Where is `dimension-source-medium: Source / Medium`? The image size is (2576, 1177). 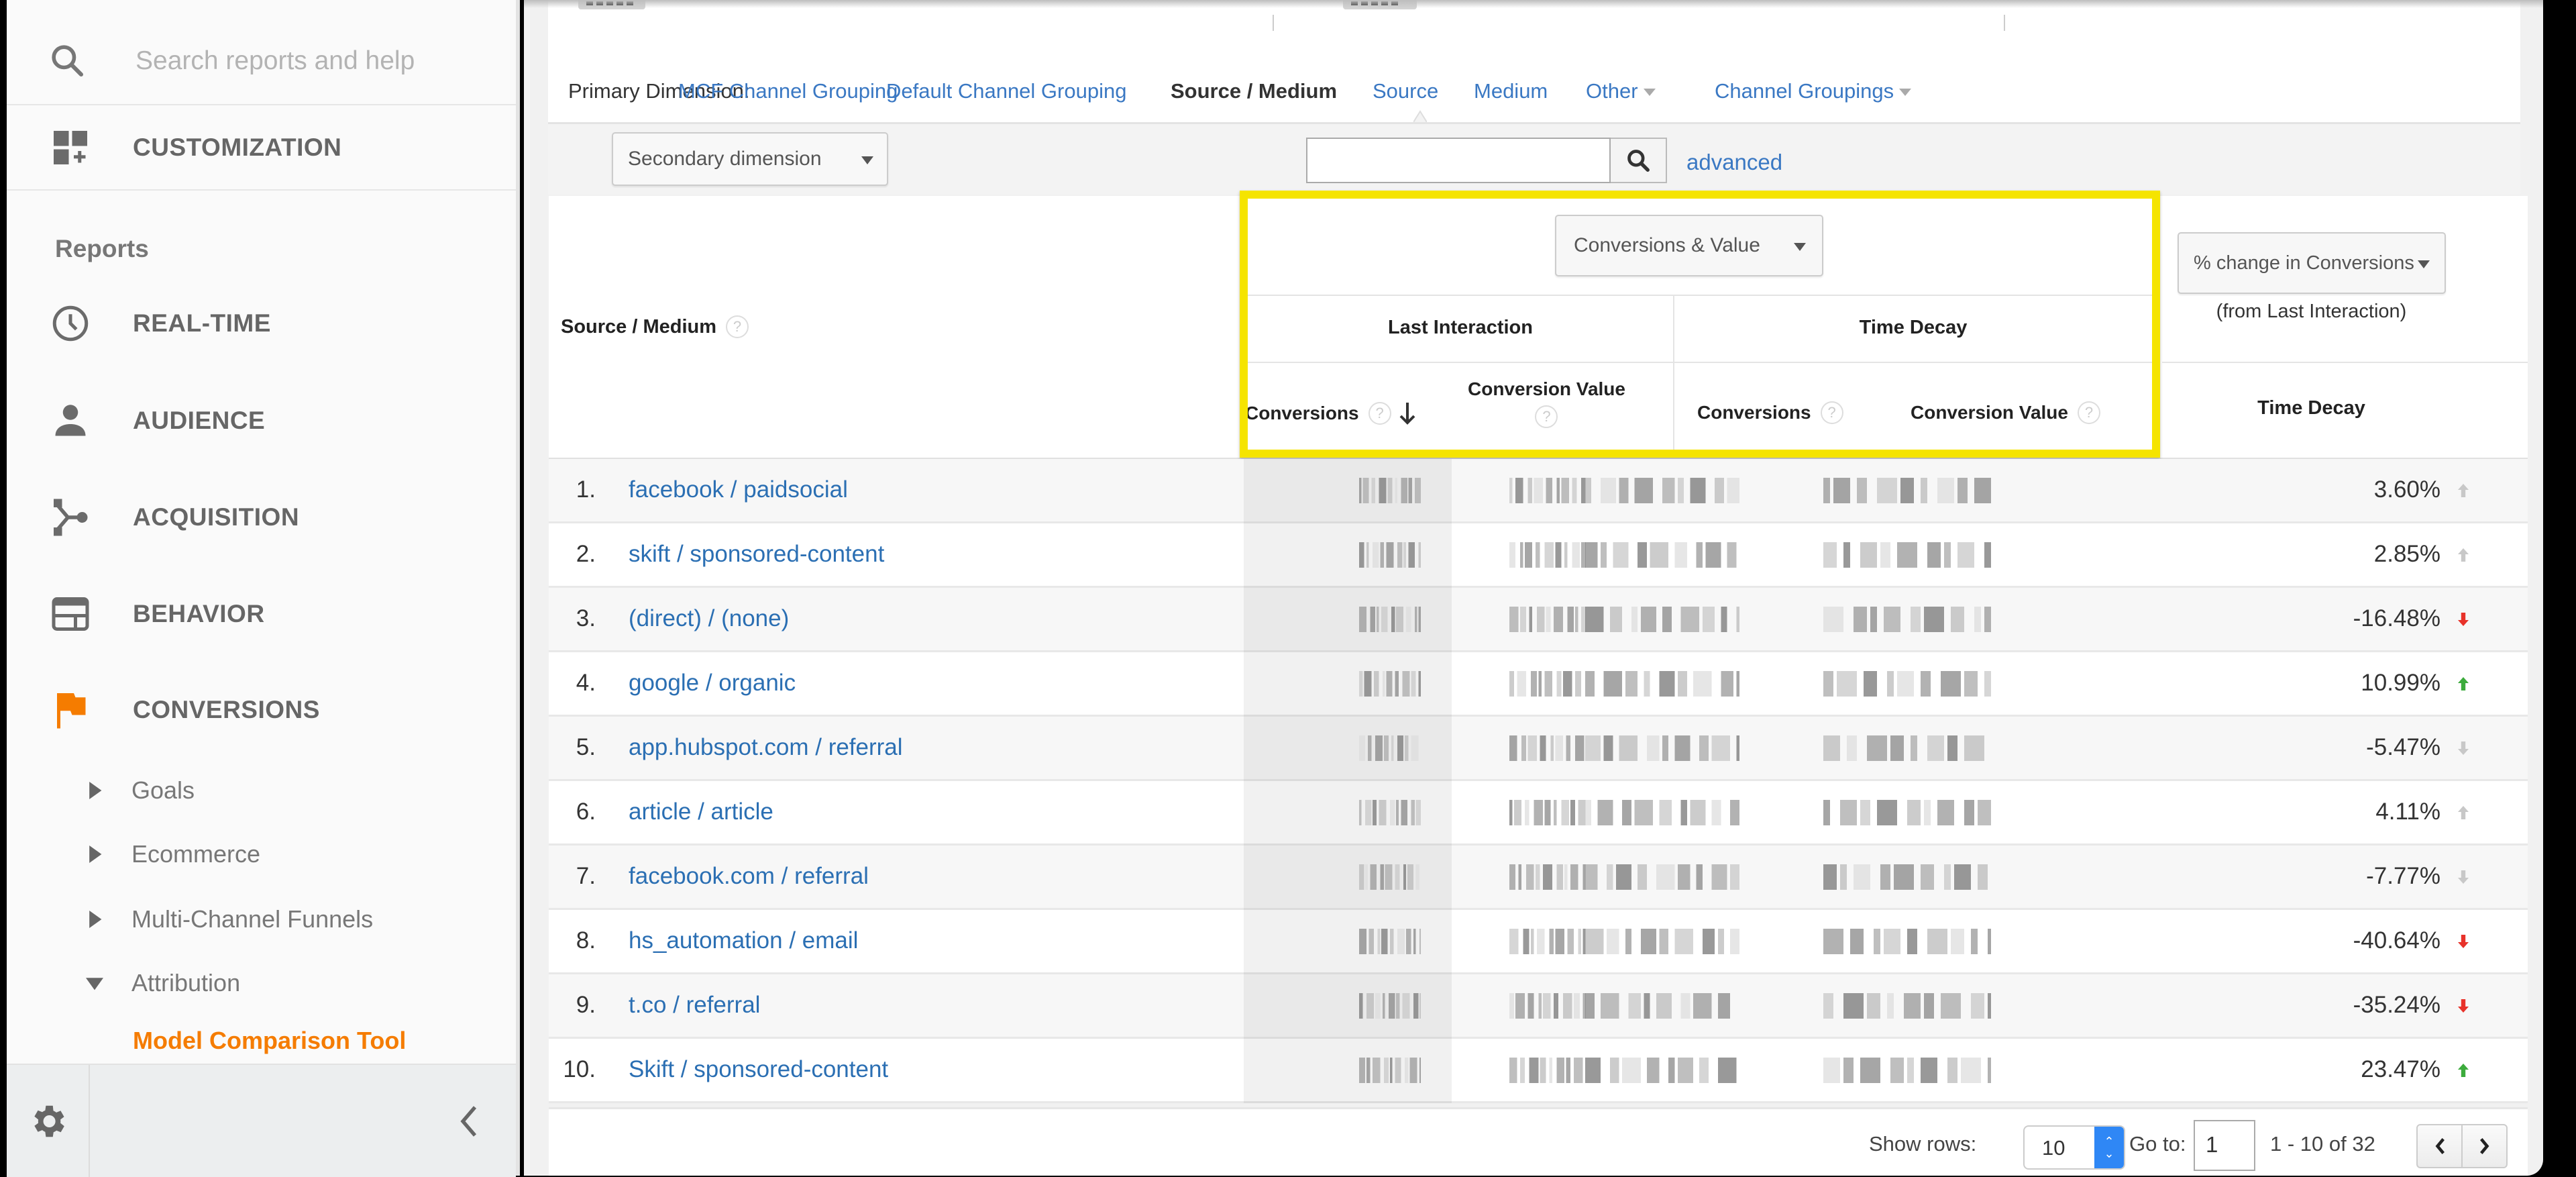 dimension-source-medium: Source / Medium is located at coordinates (1254, 91).